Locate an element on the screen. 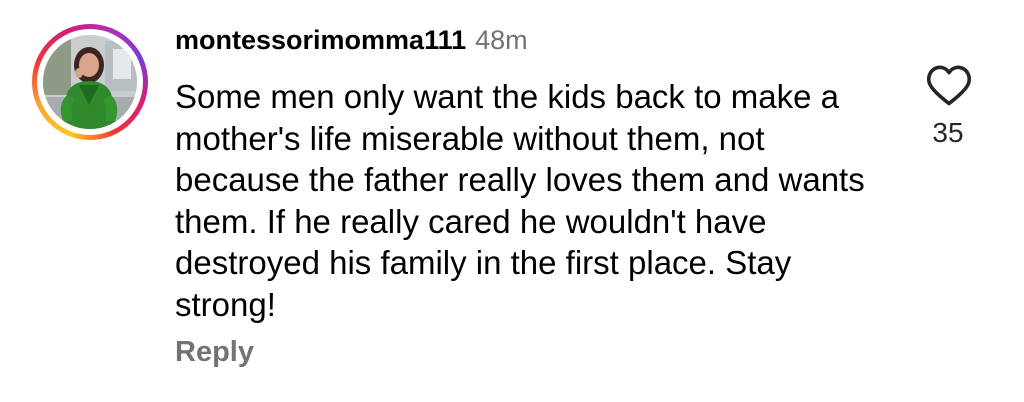 The image size is (1024, 402). reply-button: Reply is located at coordinates (214, 352).